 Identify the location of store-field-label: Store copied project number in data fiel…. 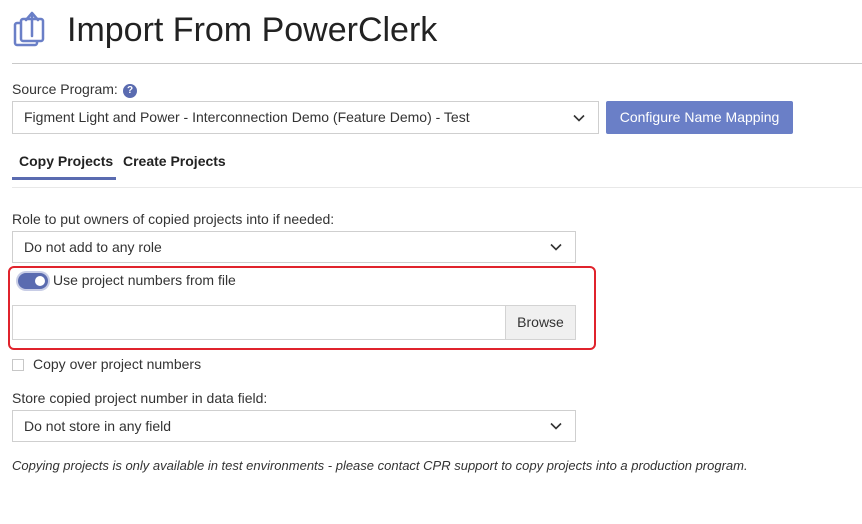
(140, 398).